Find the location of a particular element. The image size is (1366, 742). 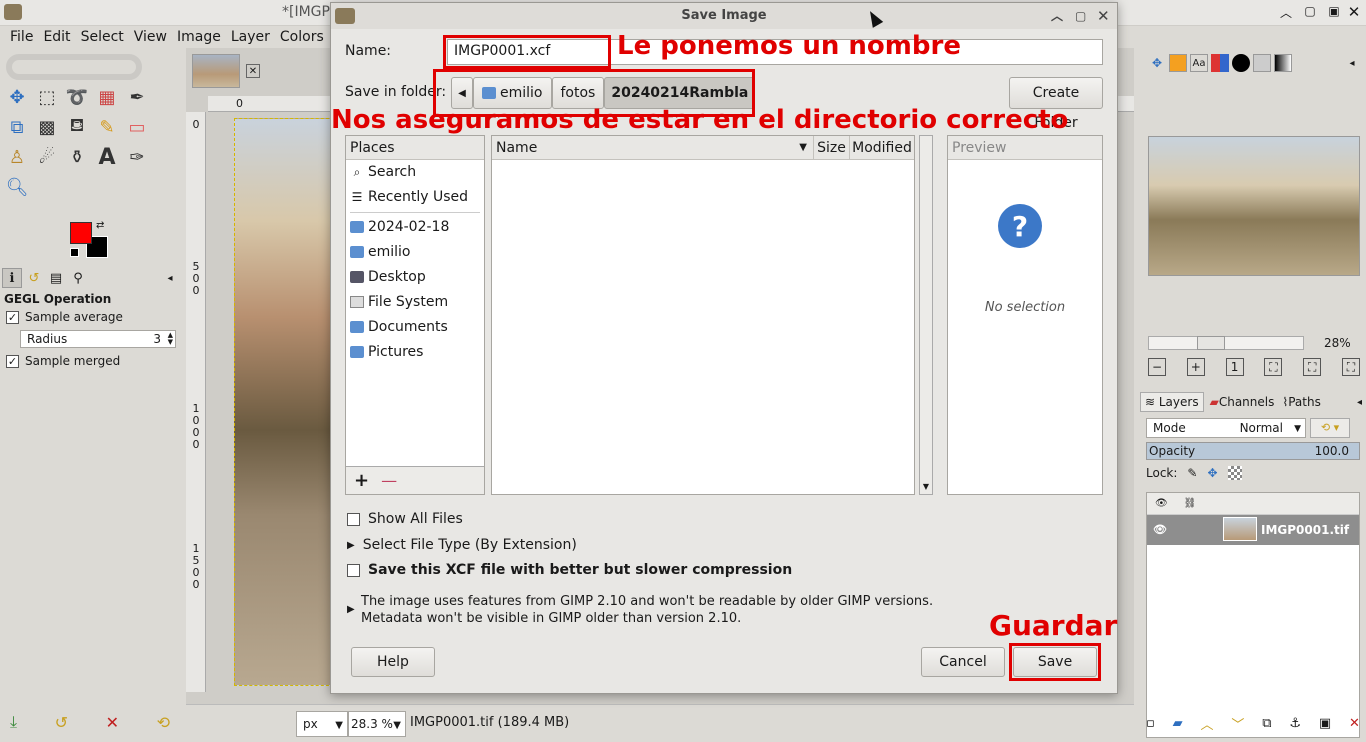

maximize-icon: ▢ is located at coordinates (1080, 16).